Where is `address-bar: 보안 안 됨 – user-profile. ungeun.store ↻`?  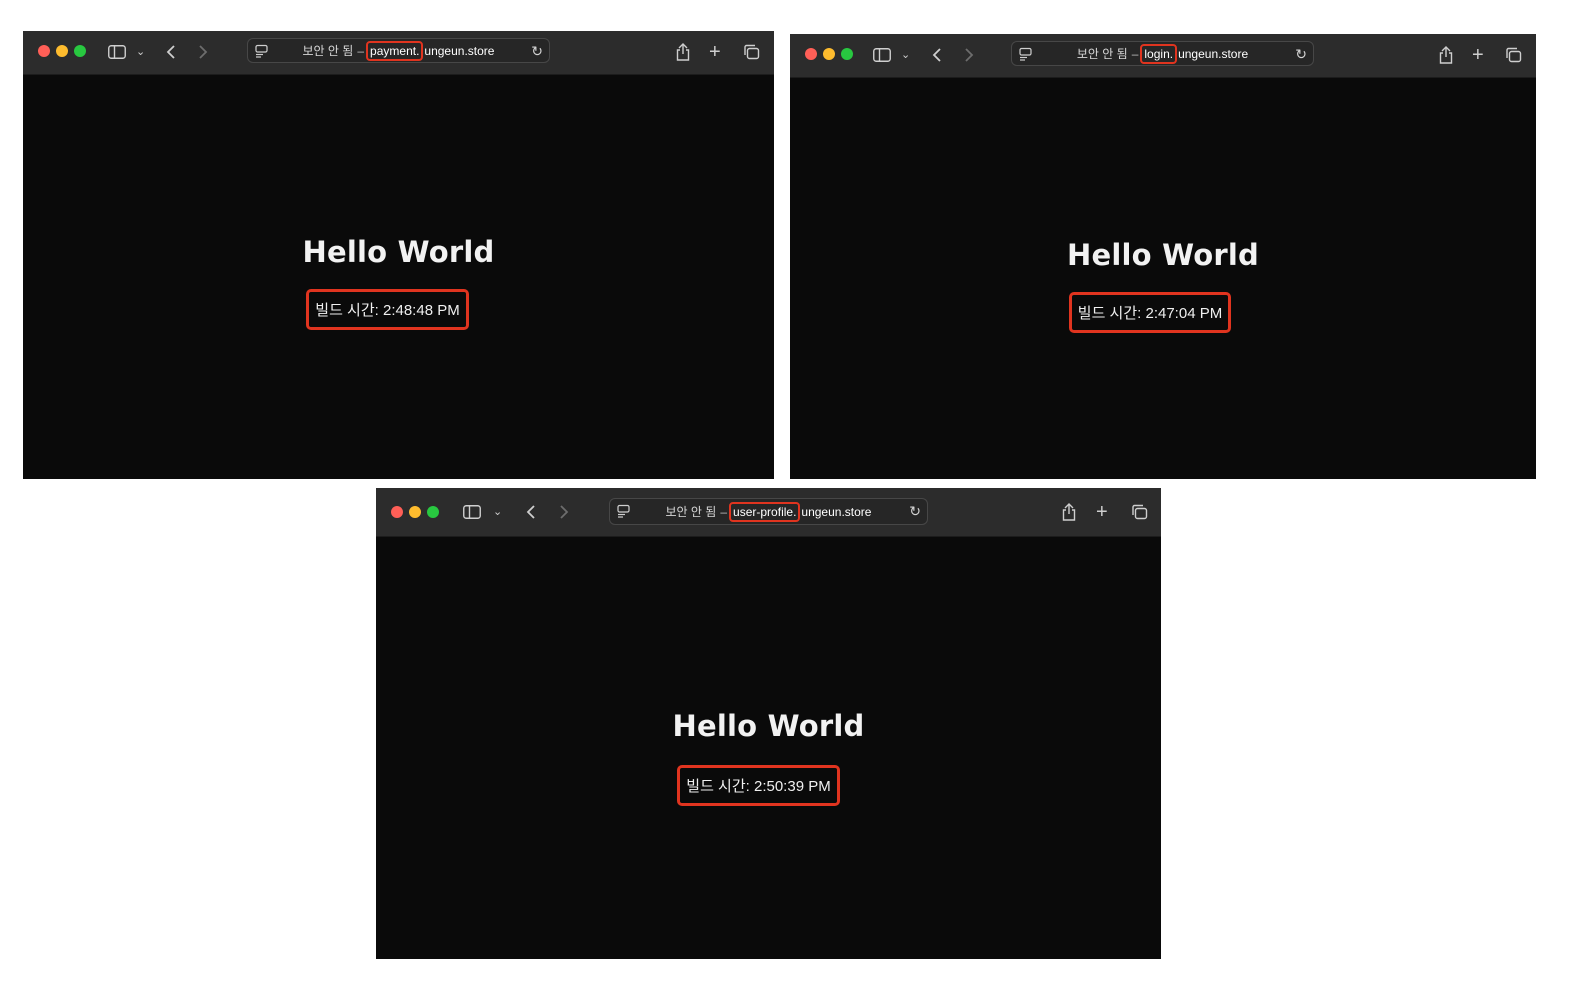
address-bar: 보안 안 됨 – user-profile. ungeun.store ↻ is located at coordinates (768, 511).